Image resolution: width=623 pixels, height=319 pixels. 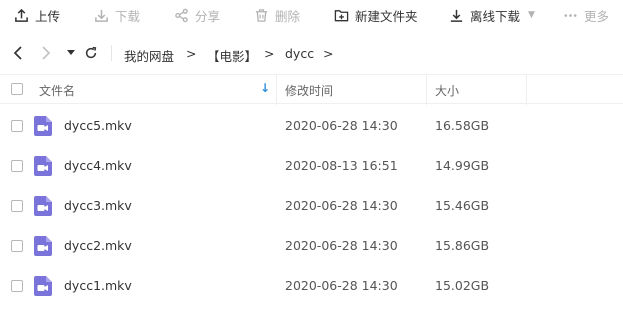 What do you see at coordinates (98, 205) in the screenshot?
I see `file-name: dycc3.mkv` at bounding box center [98, 205].